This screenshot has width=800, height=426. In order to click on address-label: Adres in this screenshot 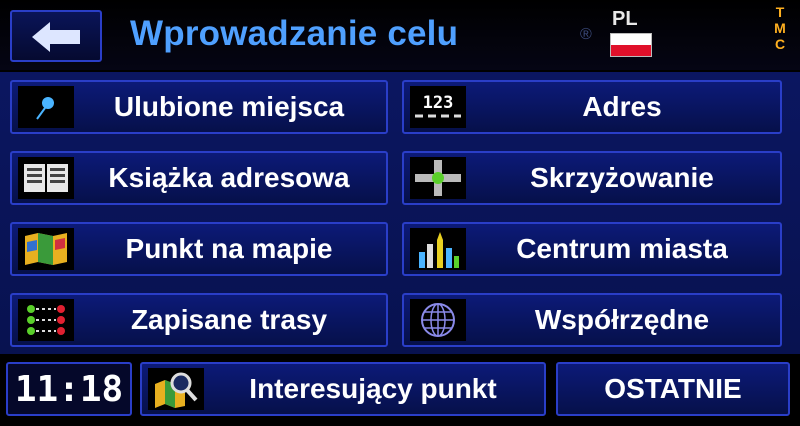, I will do `click(622, 106)`.